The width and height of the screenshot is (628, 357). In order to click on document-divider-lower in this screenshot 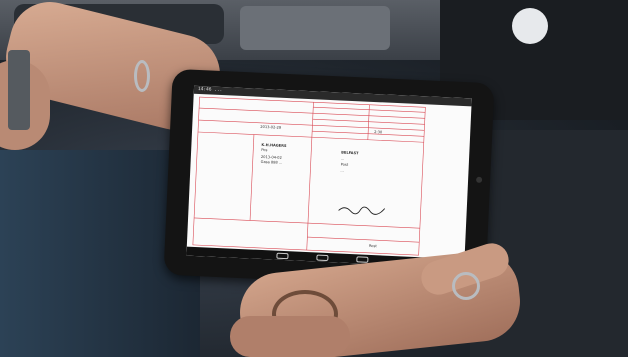, I will do `click(307, 223)`.